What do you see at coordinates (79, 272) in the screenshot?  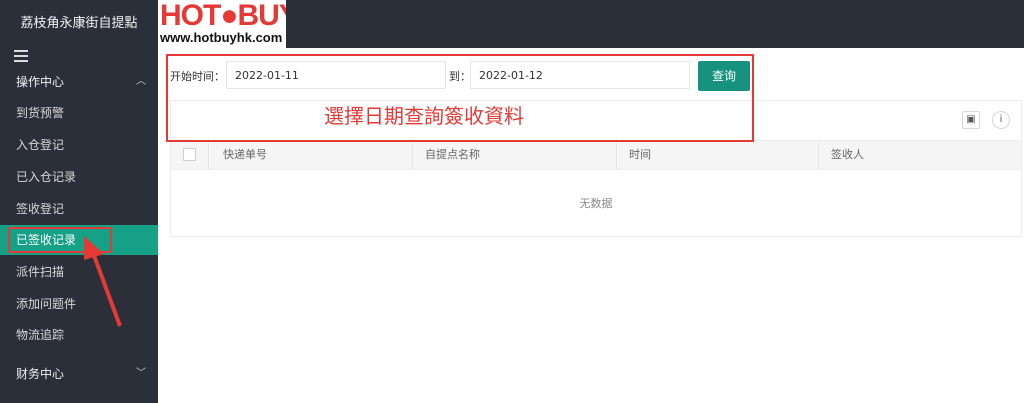 I see `sidebar-item-dispatch-scan: 派件扫描` at bounding box center [79, 272].